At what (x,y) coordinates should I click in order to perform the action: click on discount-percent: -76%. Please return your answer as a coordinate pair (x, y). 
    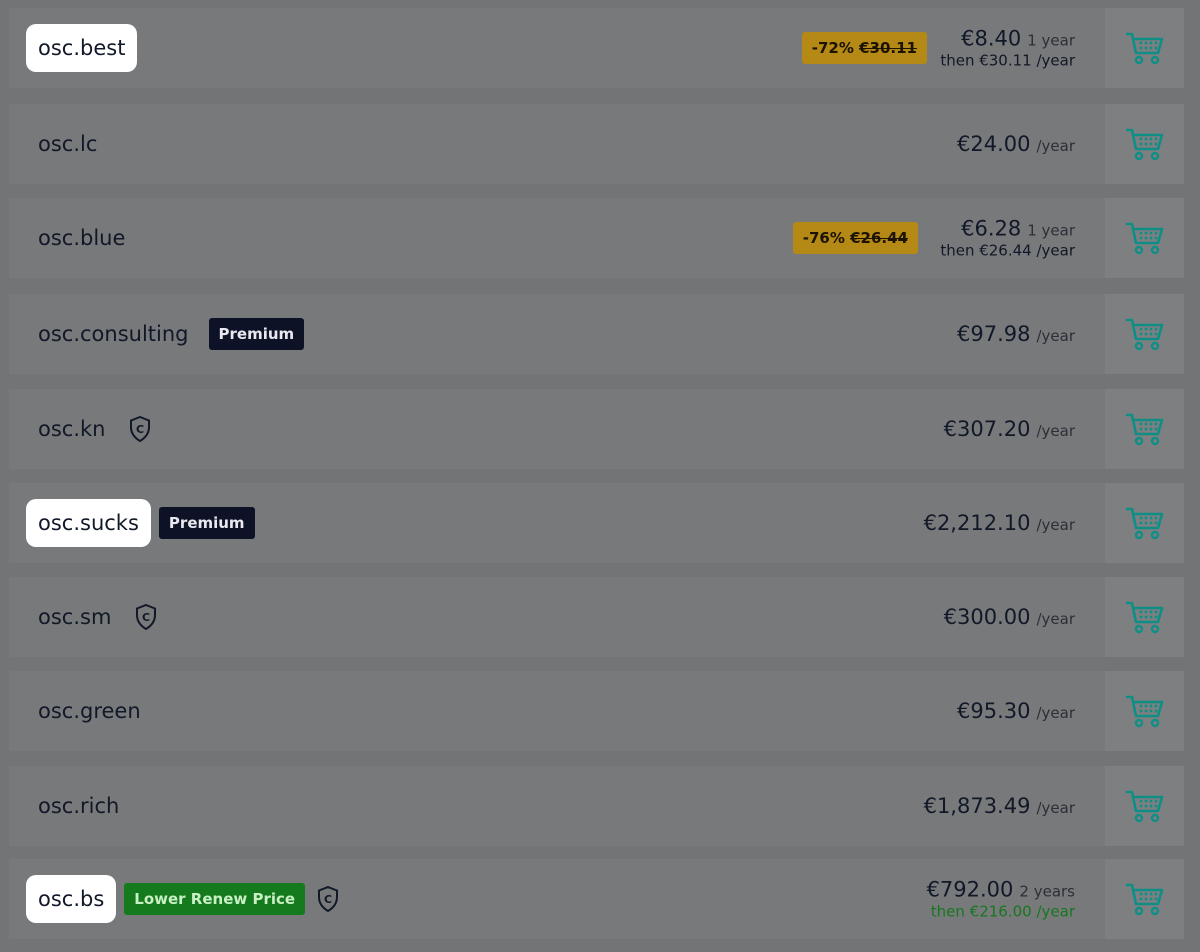
    Looking at the image, I should click on (823, 238).